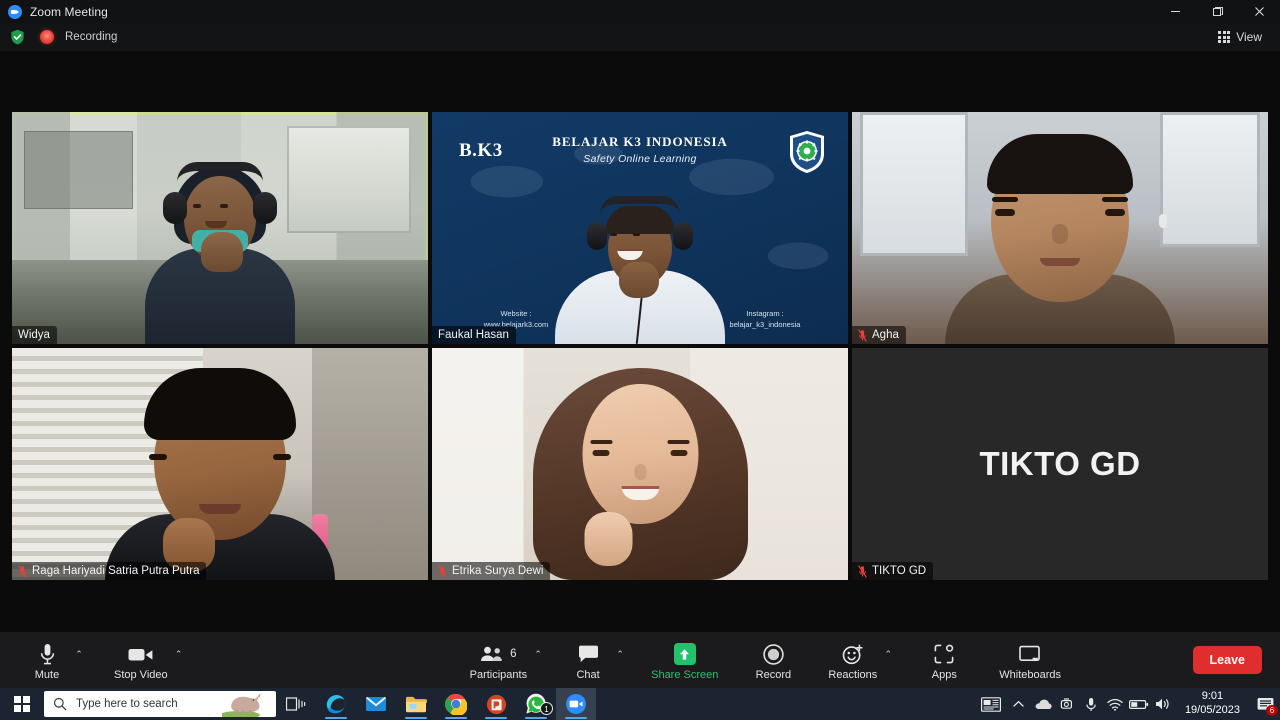  Describe the element at coordinates (17, 37) in the screenshot. I see `green-shield-check-icon` at that location.